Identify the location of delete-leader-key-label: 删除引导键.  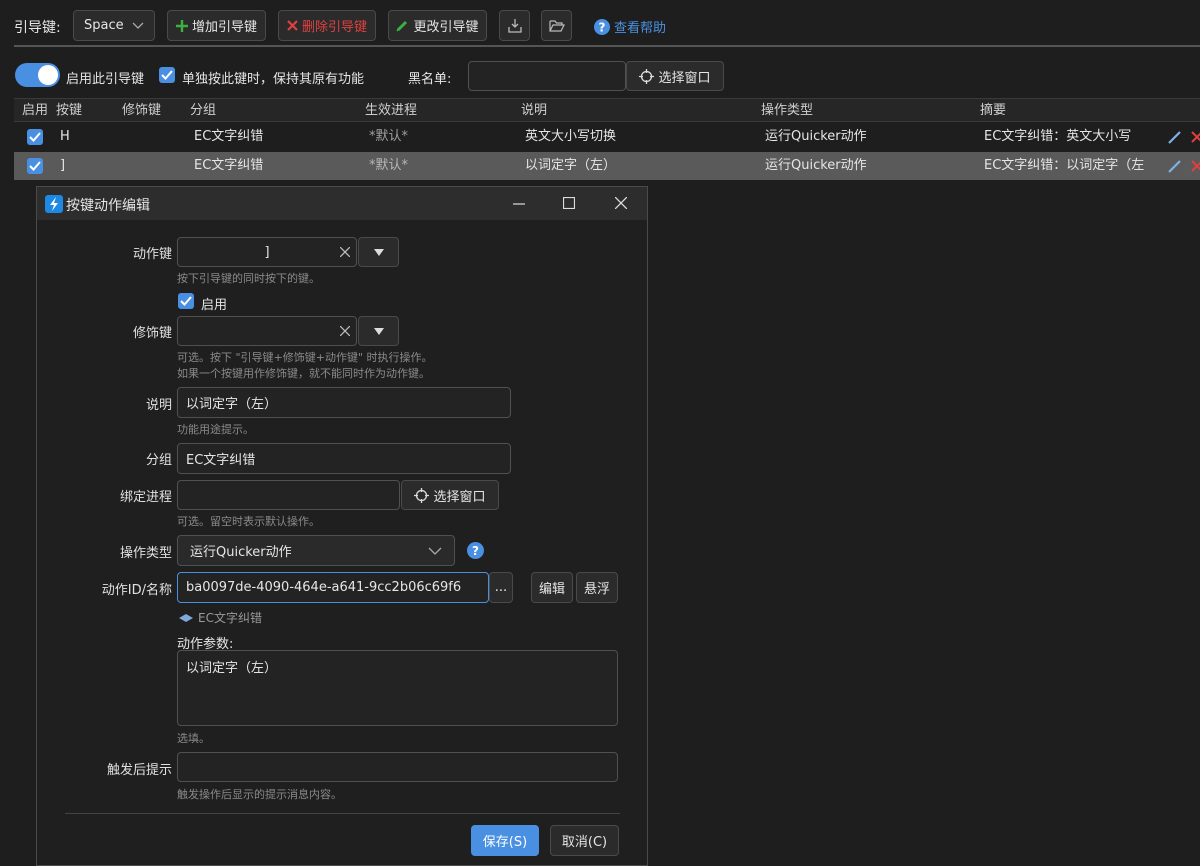
(334, 27).